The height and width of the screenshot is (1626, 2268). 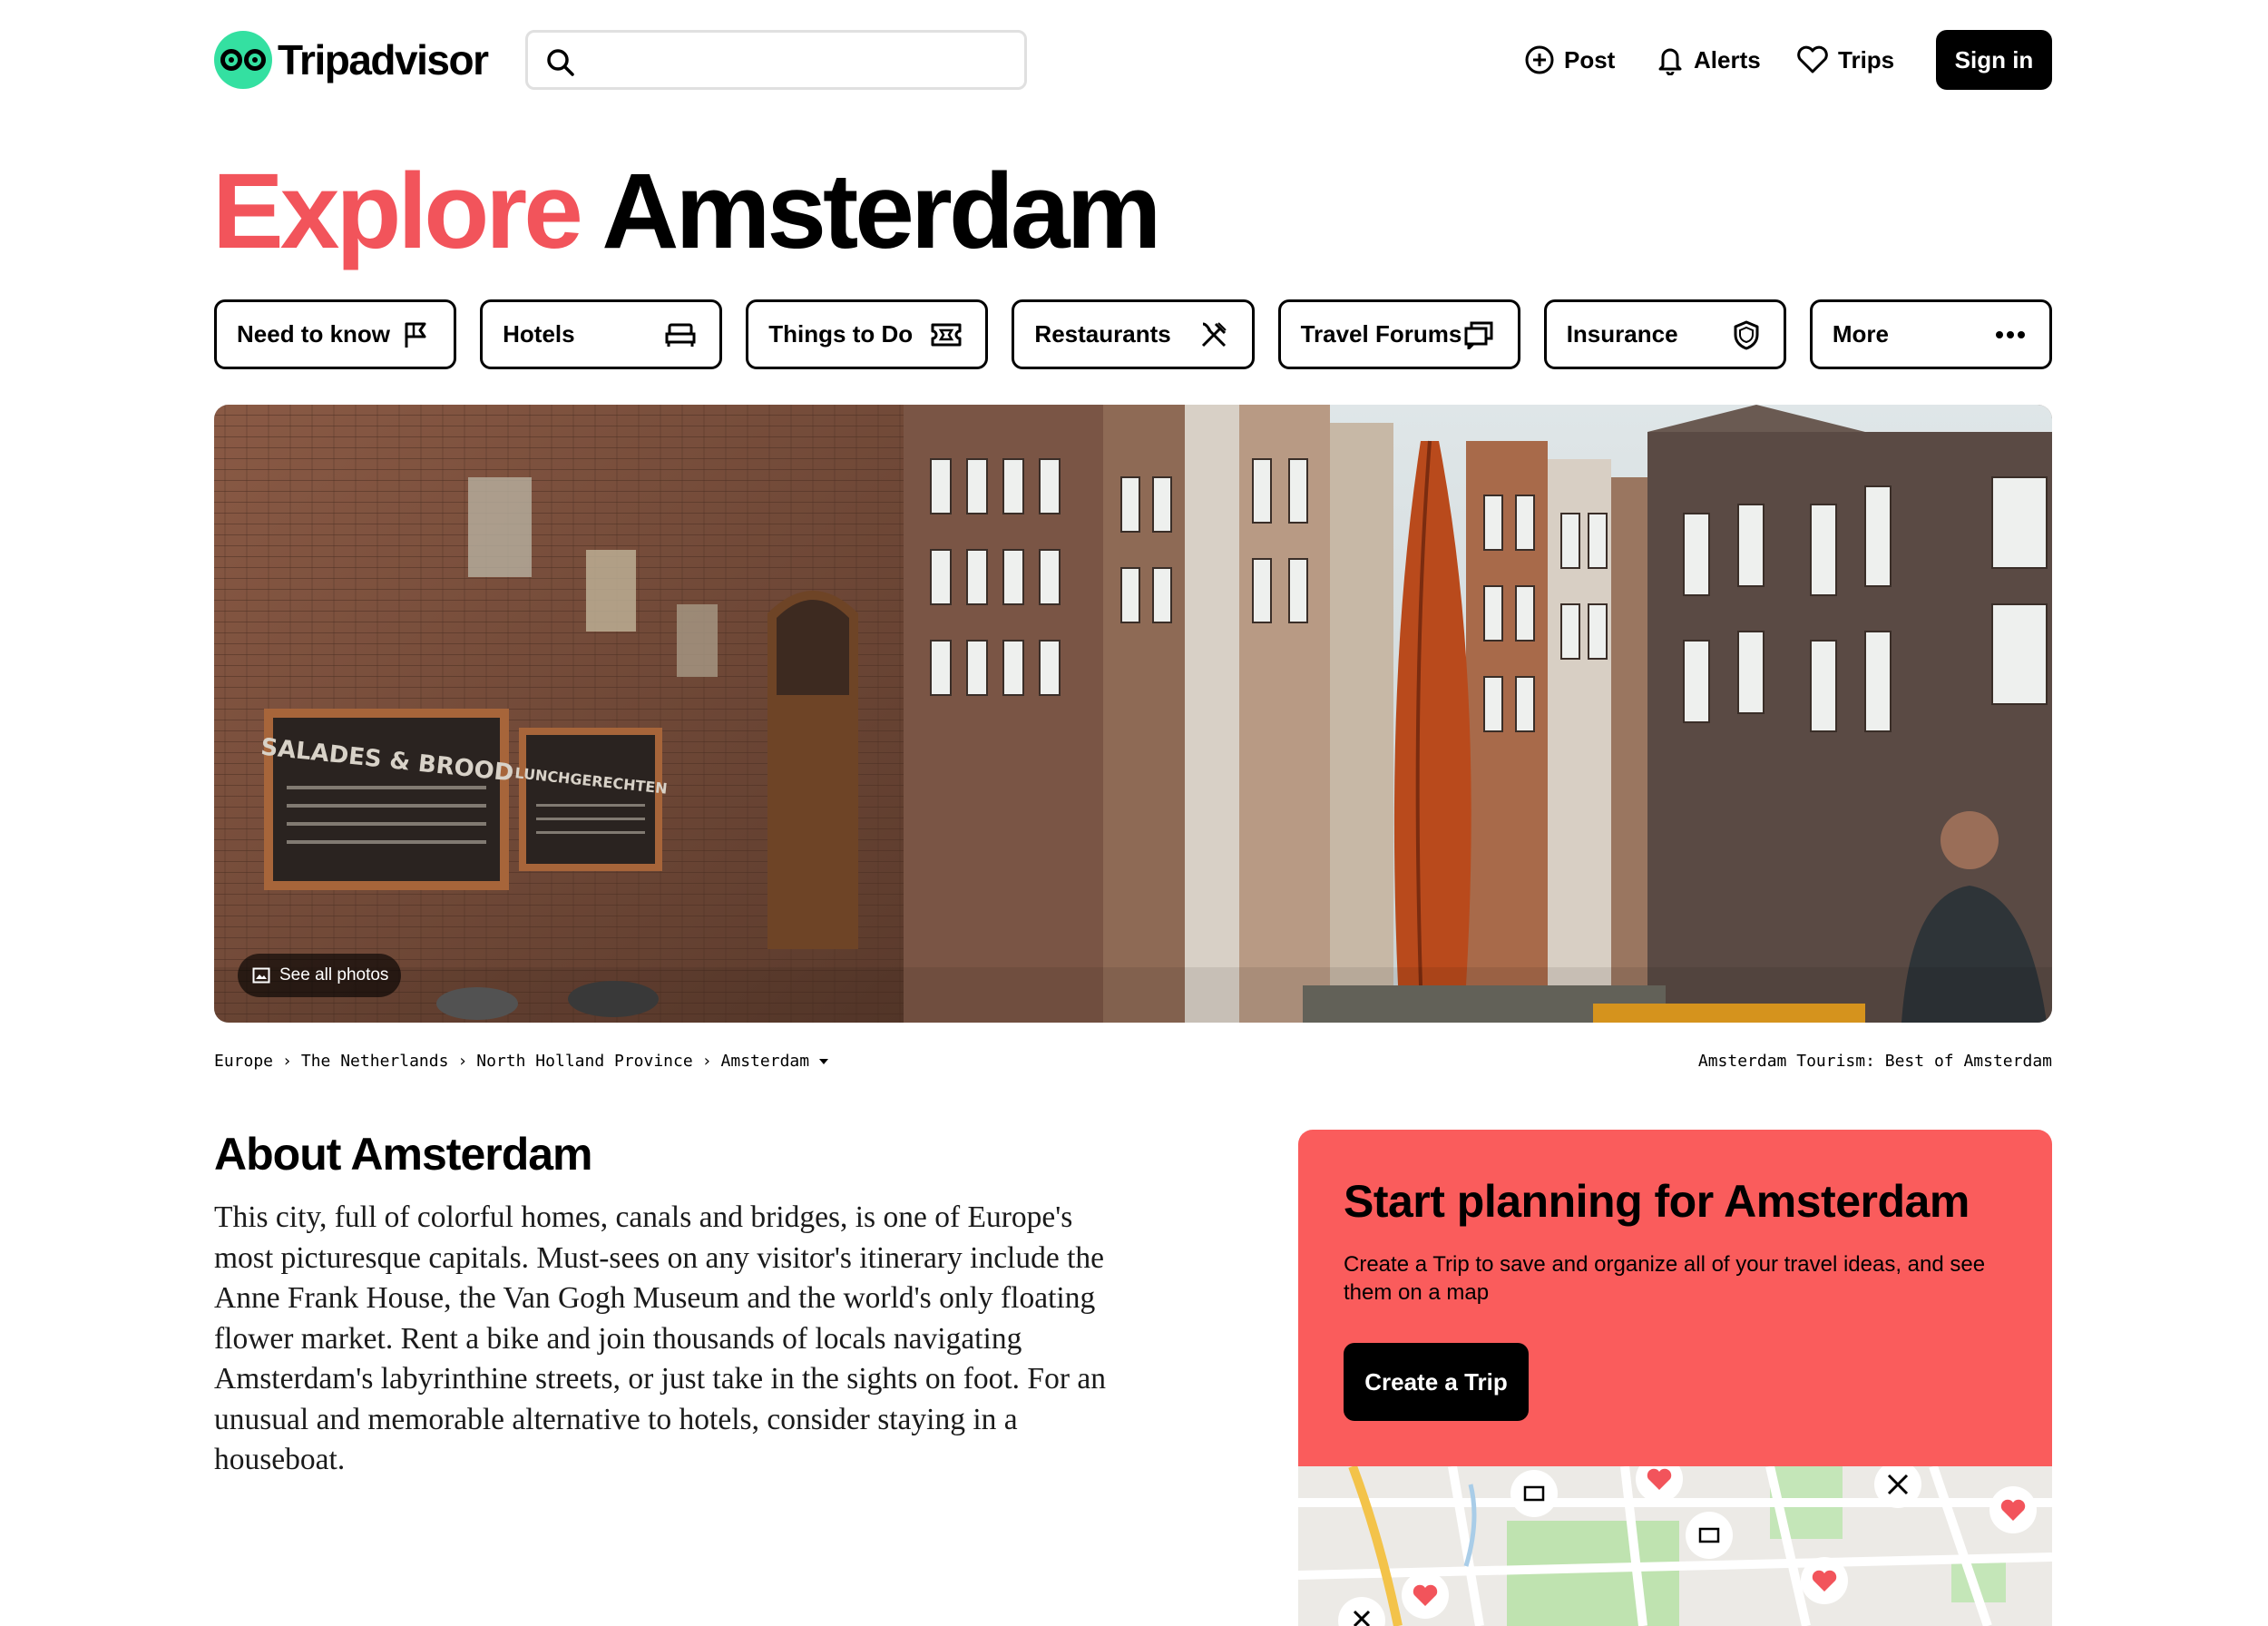 I want to click on site-header: Tripadvisor Post Alerts Trips Sign in, so click(x=1134, y=60).